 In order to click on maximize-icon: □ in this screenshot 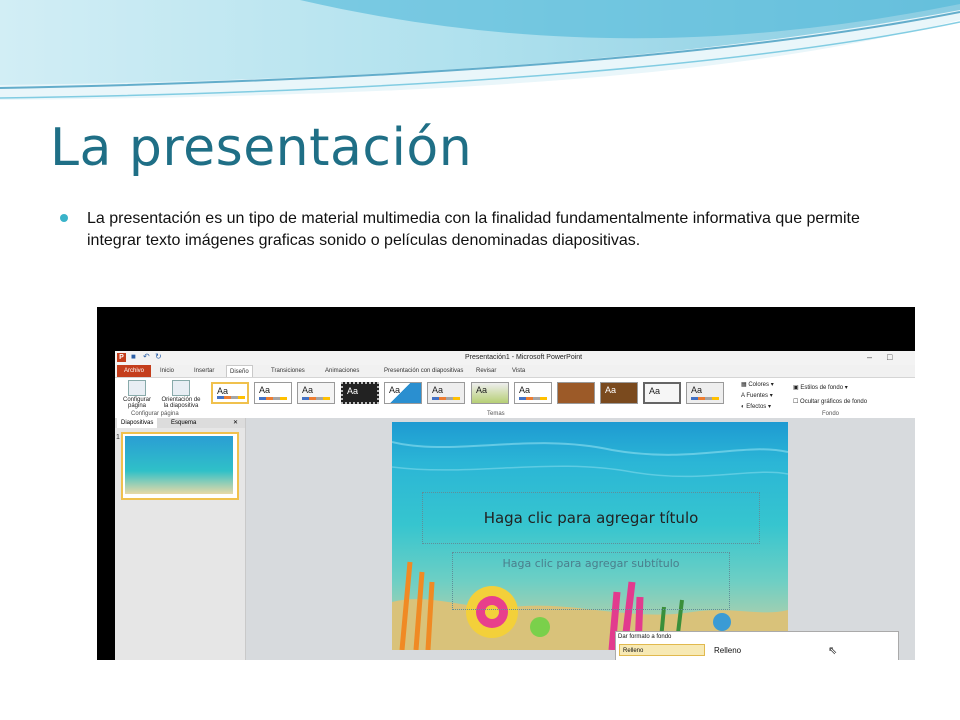, I will do `click(889, 357)`.